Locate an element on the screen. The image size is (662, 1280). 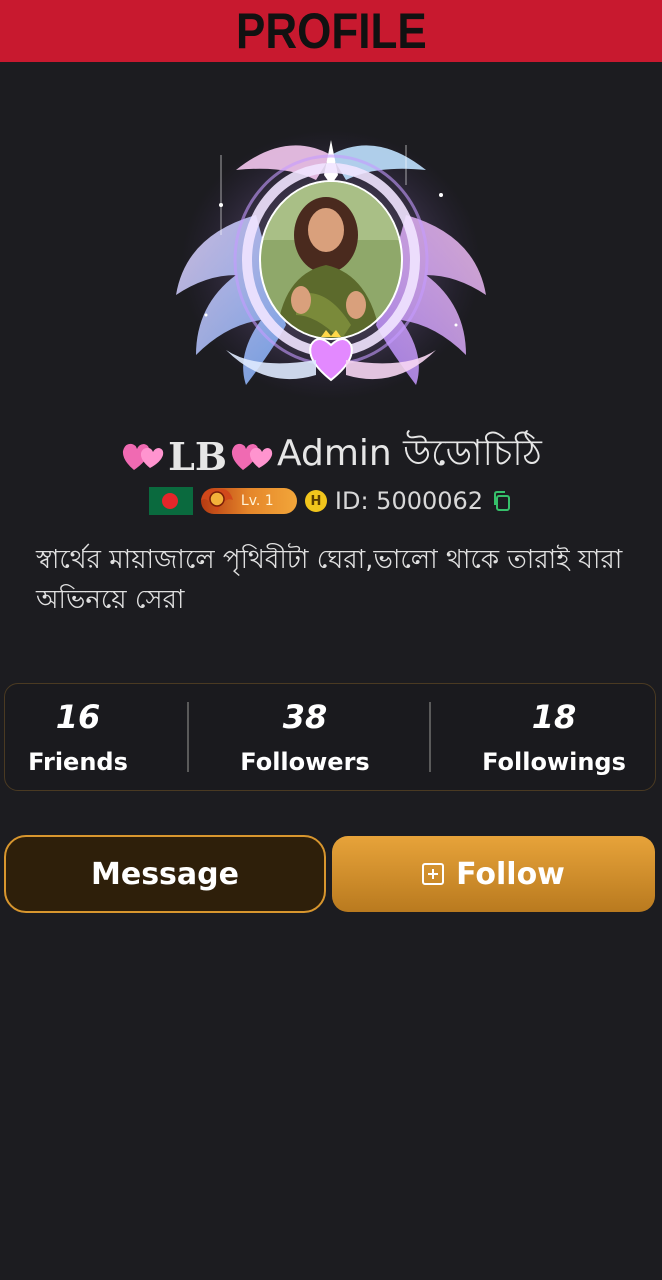
stat-value: 16 is located at coordinates (78, 717).